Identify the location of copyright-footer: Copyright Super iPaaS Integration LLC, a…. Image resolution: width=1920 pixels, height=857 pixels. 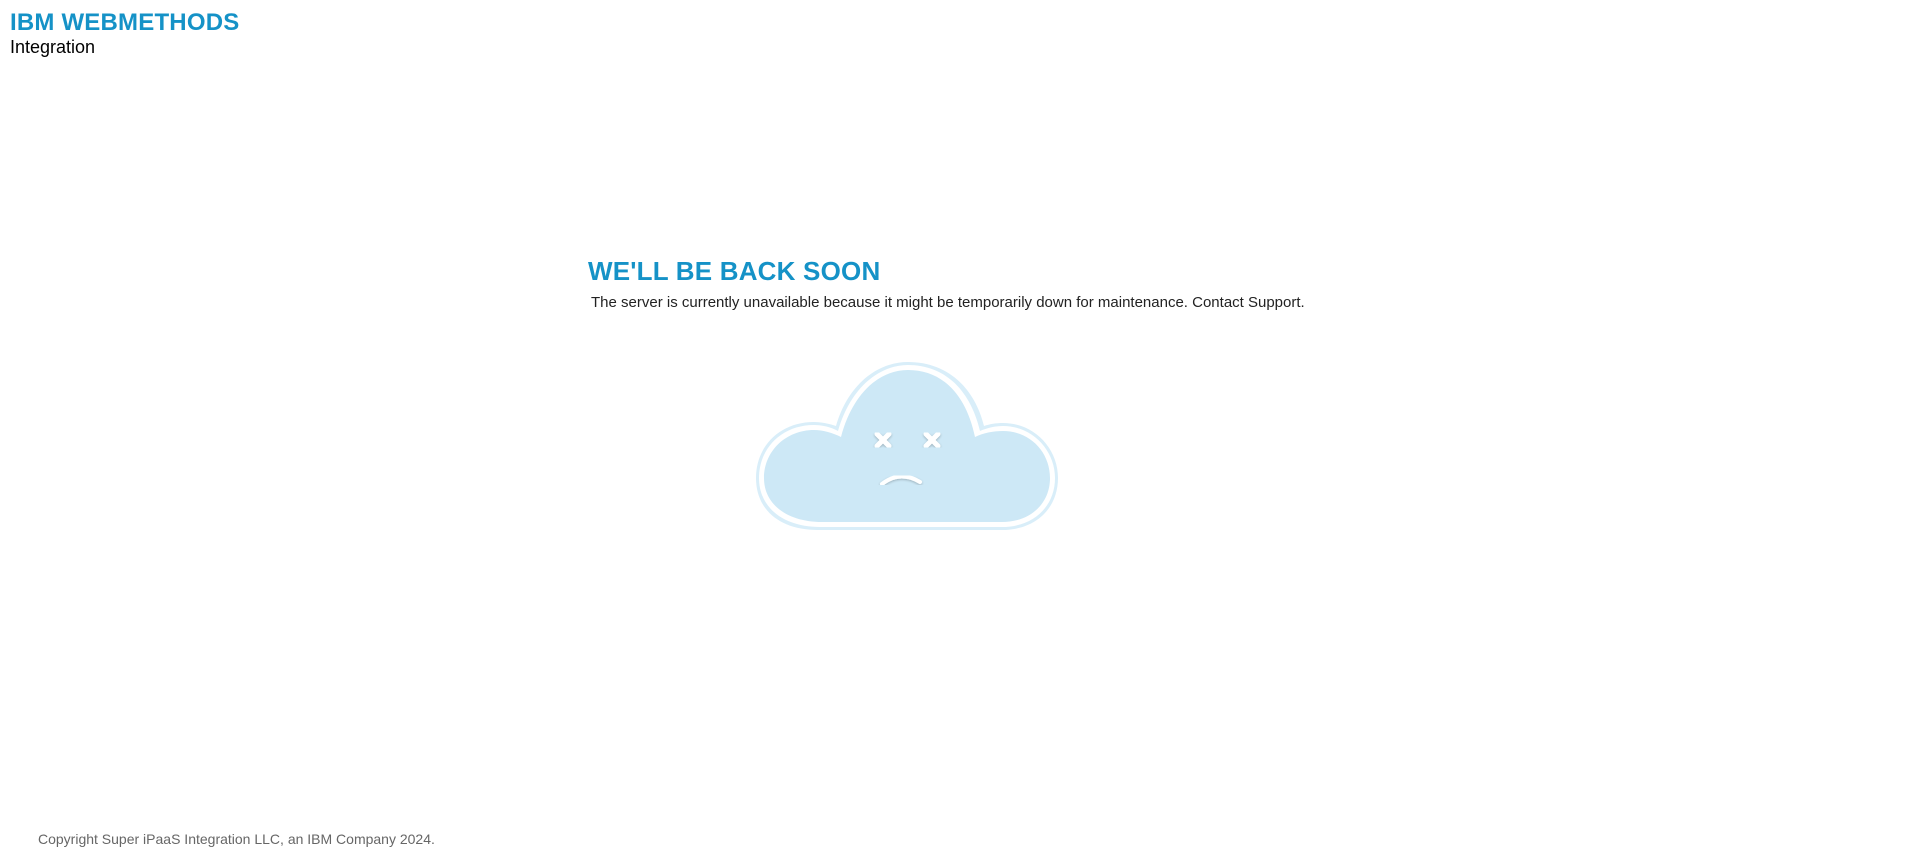
(236, 839).